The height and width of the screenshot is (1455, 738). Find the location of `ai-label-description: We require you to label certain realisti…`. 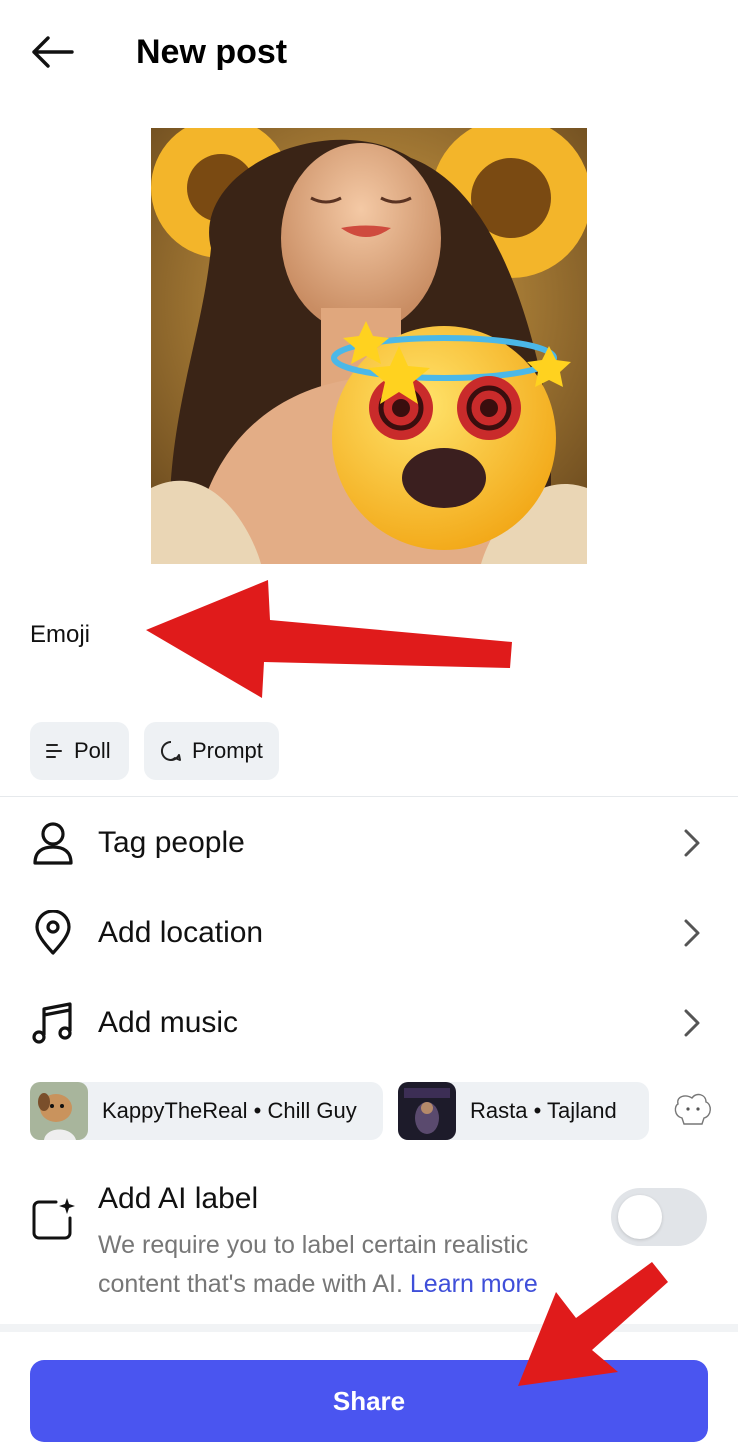

ai-label-description: We require you to label certain realisti… is located at coordinates (338, 1265).